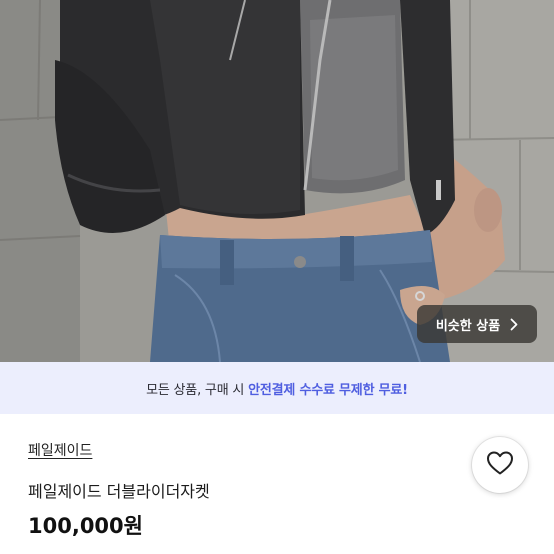 This screenshot has width=554, height=554. I want to click on promo-accent-text: 안전결제 수수료 무제한 무료!, so click(328, 390).